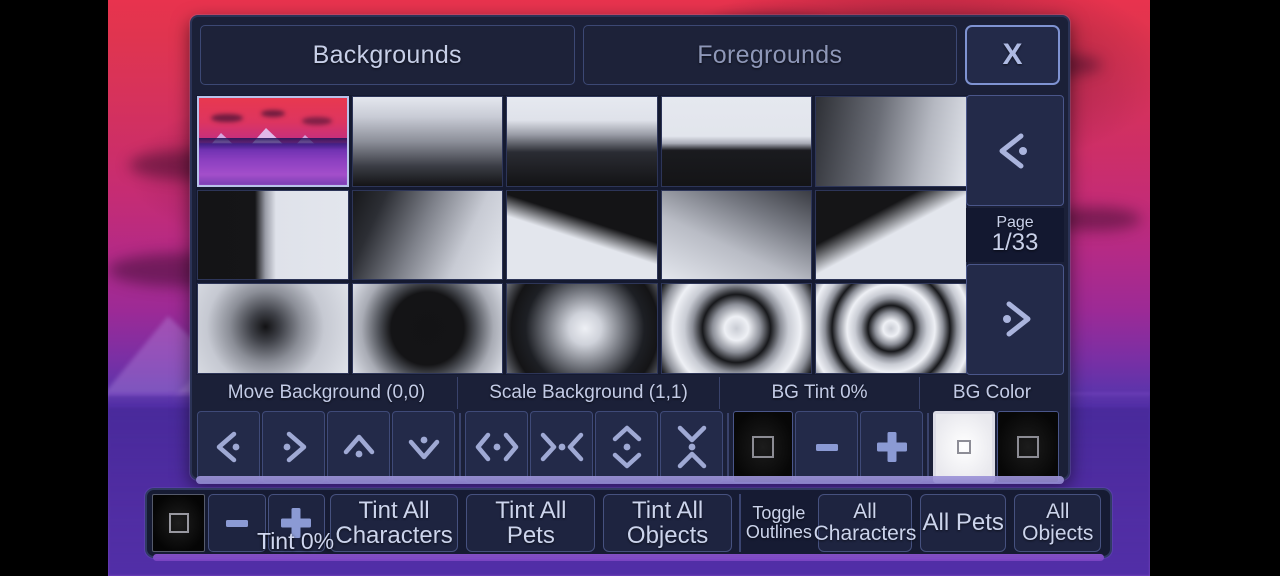 The height and width of the screenshot is (576, 1280). I want to click on toggle-outlines-line-2: Outlines, so click(778, 532).